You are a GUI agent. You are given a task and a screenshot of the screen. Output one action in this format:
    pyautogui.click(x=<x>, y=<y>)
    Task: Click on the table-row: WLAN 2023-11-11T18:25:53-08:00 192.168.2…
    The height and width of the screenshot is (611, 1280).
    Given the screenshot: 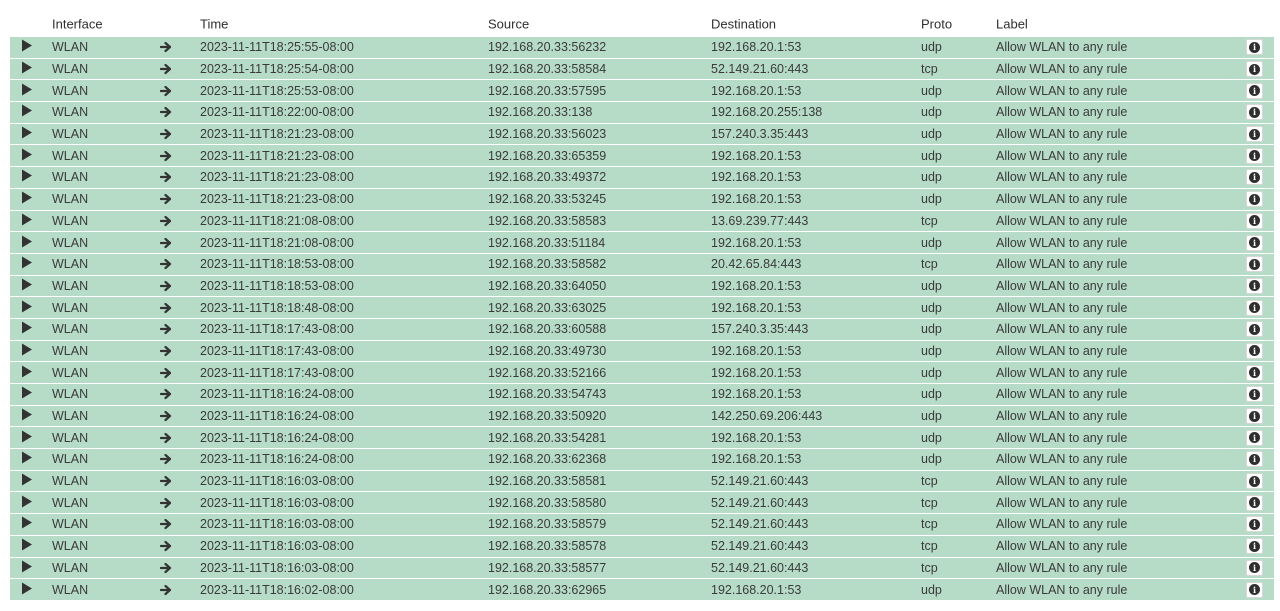 What is the action you would take?
    pyautogui.click(x=642, y=91)
    